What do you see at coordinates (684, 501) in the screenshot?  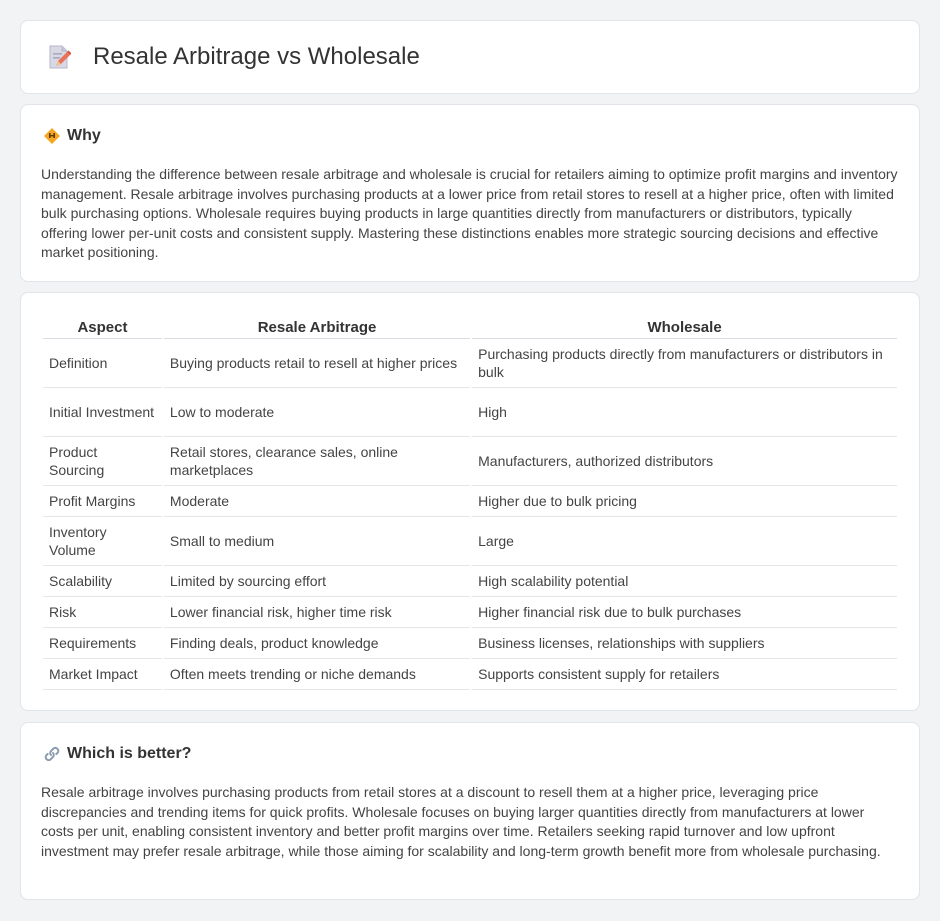 I see `table-cell: Higher due to bulk pricing` at bounding box center [684, 501].